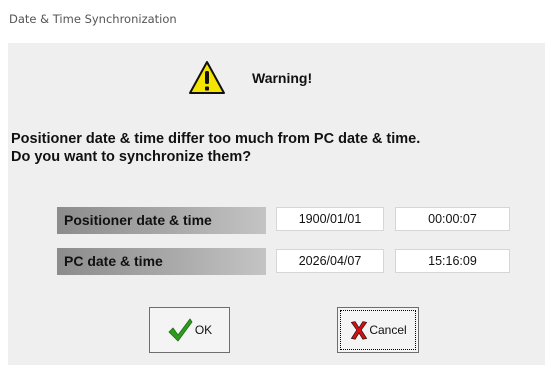 This screenshot has height=365, width=545. What do you see at coordinates (330, 219) in the screenshot?
I see `positioner-date-field: 1900/01/01` at bounding box center [330, 219].